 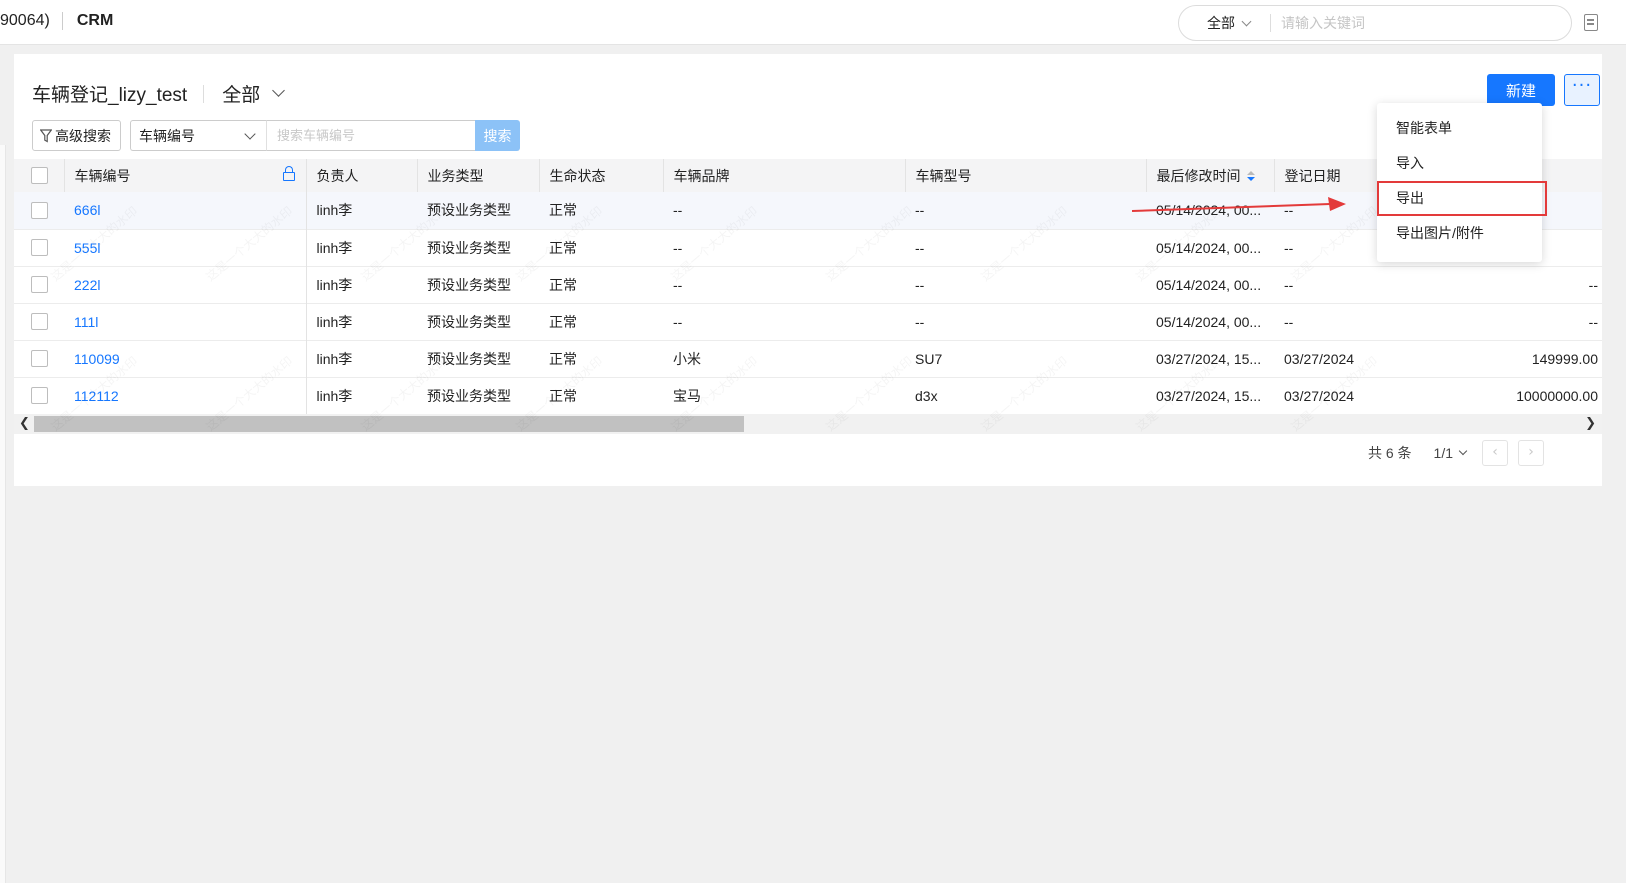 I want to click on app-name: CRM, so click(x=95, y=21).